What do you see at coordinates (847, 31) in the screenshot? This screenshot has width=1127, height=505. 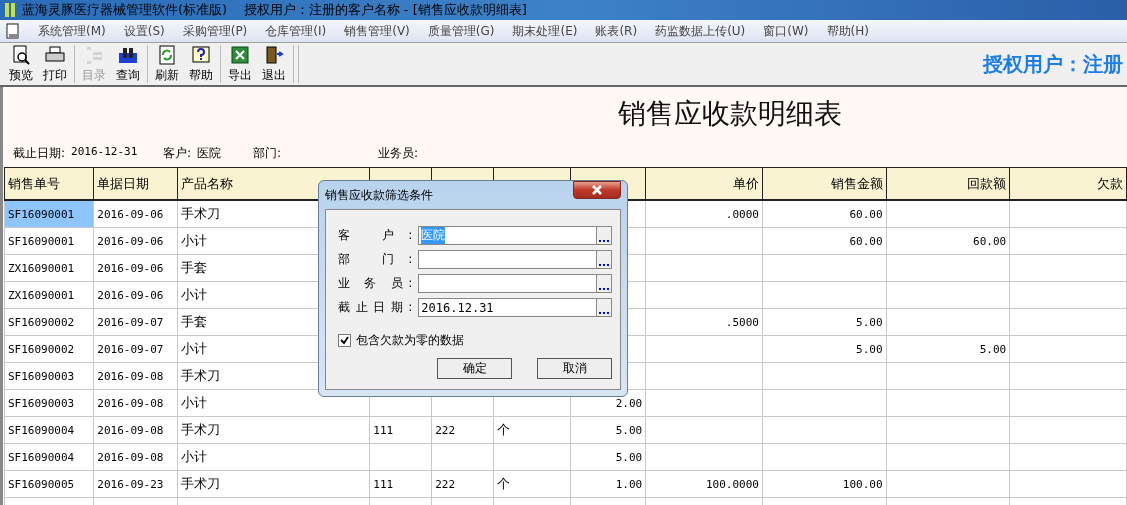 I see `menu-item: 帮助(H)` at bounding box center [847, 31].